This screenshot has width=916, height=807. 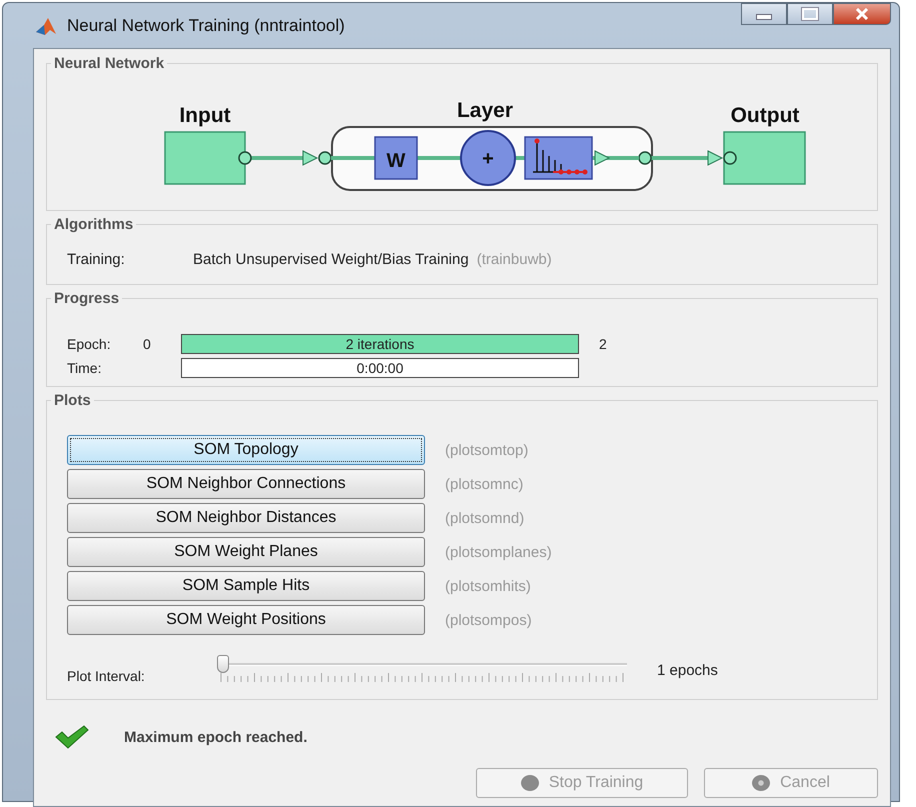 I want to click on field-label: Training:, so click(x=96, y=259).